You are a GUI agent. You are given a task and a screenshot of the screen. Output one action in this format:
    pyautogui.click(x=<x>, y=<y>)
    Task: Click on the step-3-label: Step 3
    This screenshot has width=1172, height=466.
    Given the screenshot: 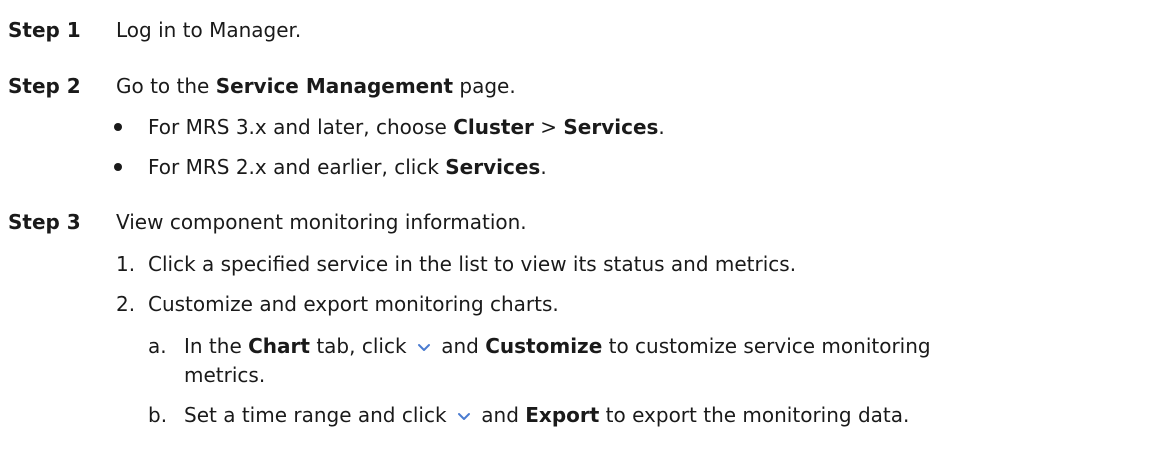 What is the action you would take?
    pyautogui.click(x=44, y=222)
    